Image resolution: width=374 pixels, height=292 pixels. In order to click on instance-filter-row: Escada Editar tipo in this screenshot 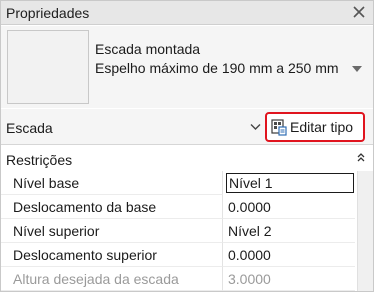, I will do `click(187, 127)`.